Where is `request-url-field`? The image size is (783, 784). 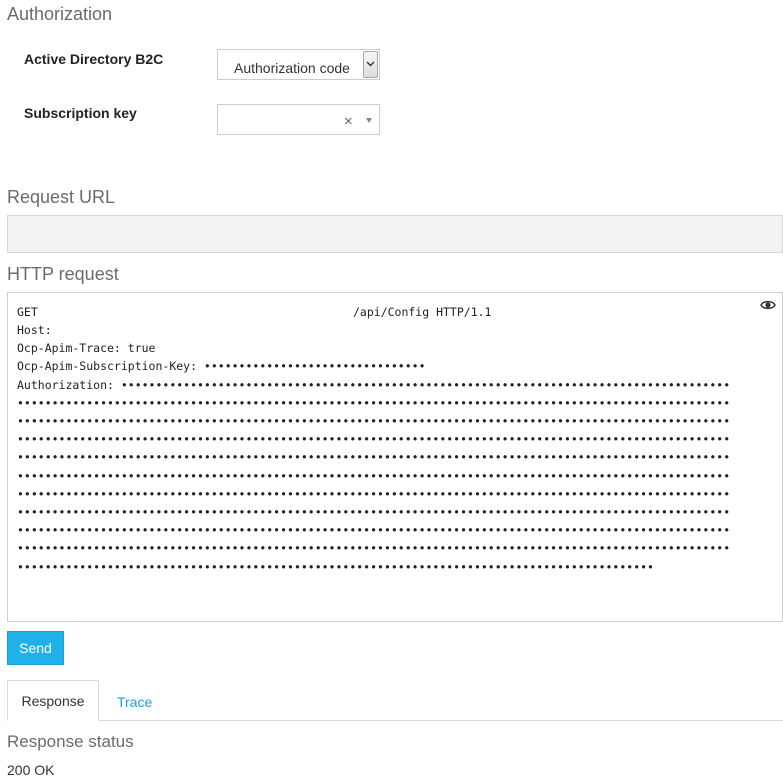 request-url-field is located at coordinates (395, 234).